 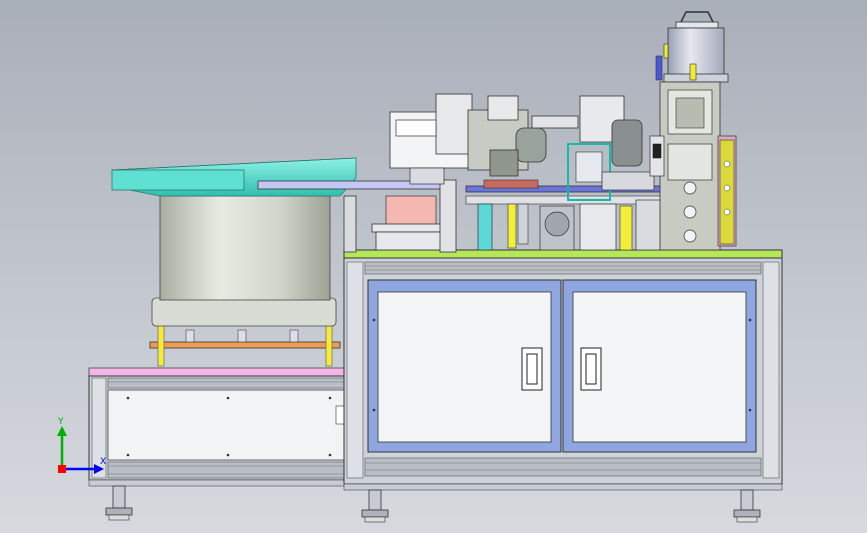 What do you see at coordinates (119, 503) in the screenshot?
I see `leveling-foot-left` at bounding box center [119, 503].